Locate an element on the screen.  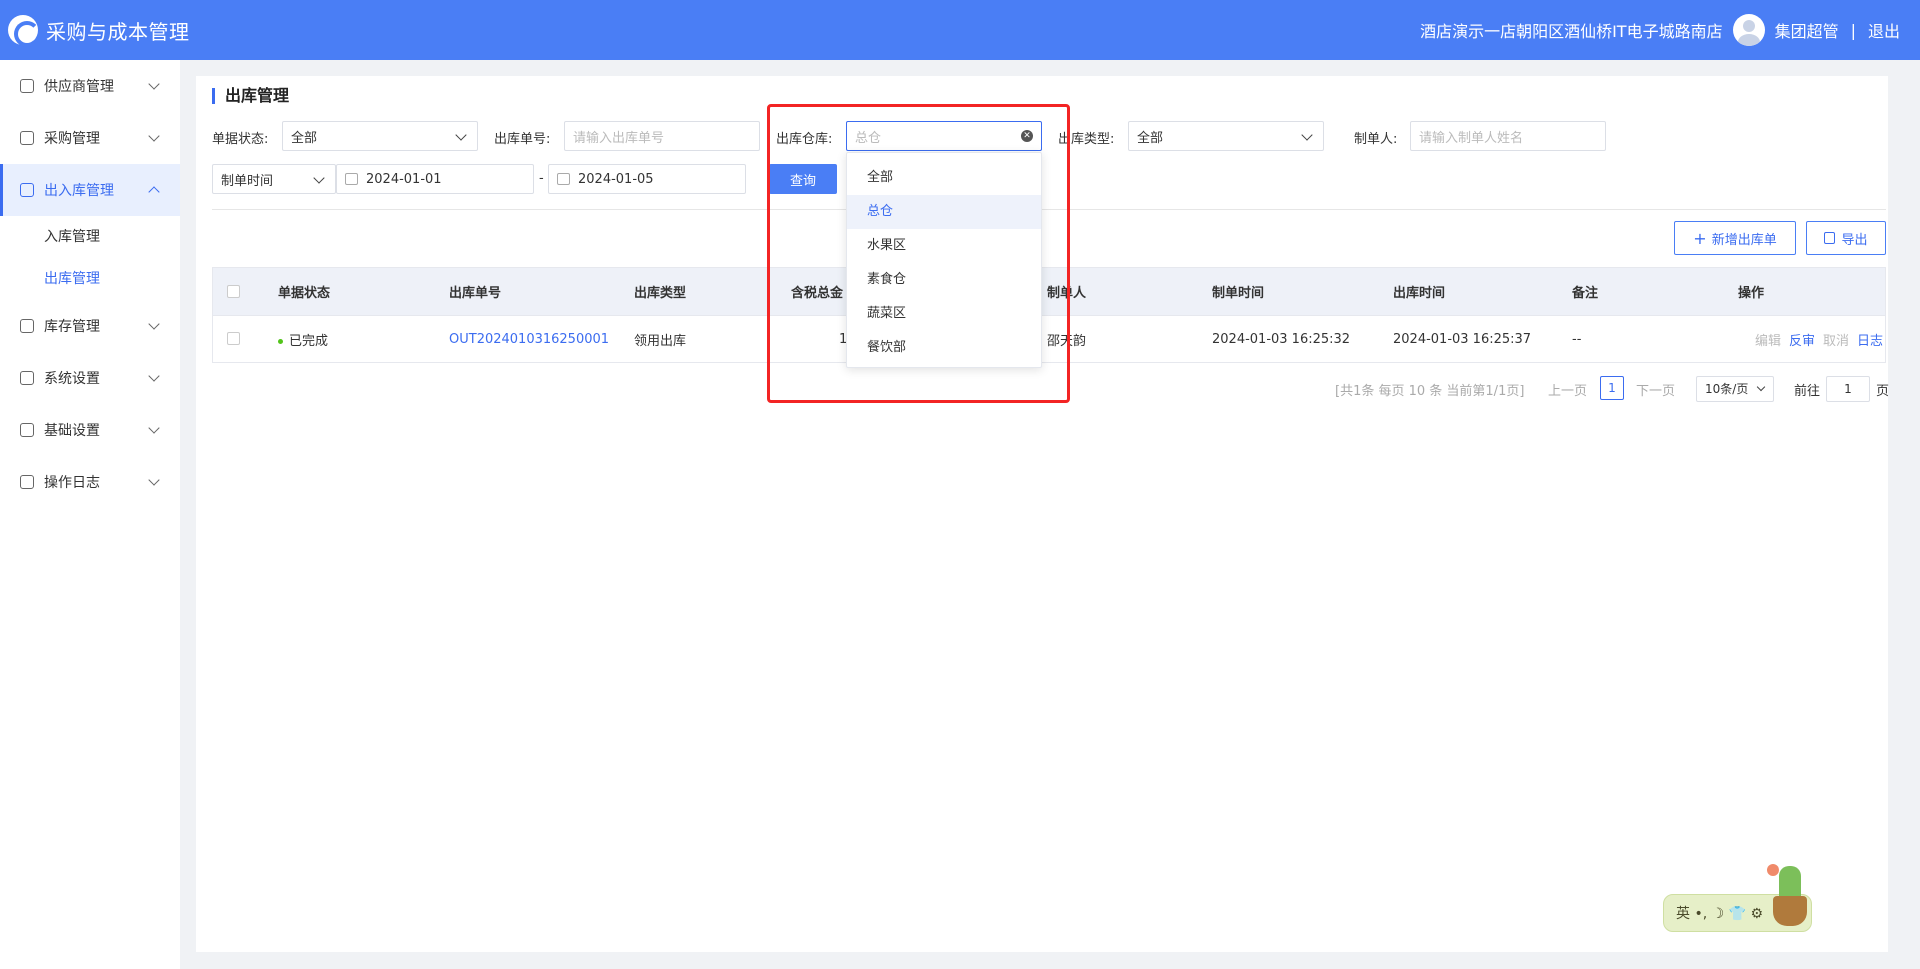
status-dot-icon is located at coordinates (280, 341).